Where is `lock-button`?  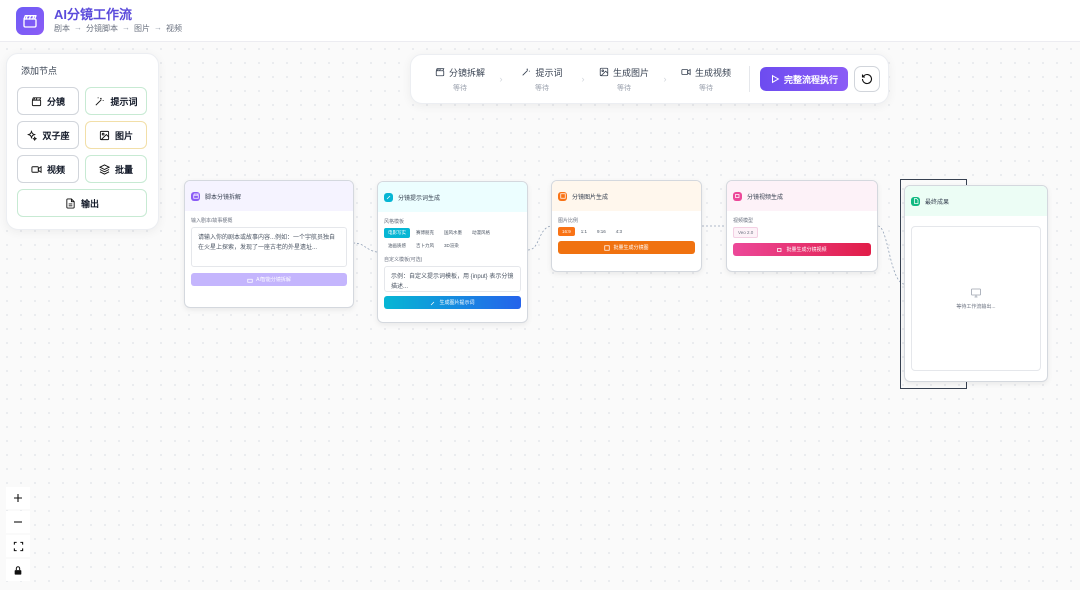 lock-button is located at coordinates (18, 570).